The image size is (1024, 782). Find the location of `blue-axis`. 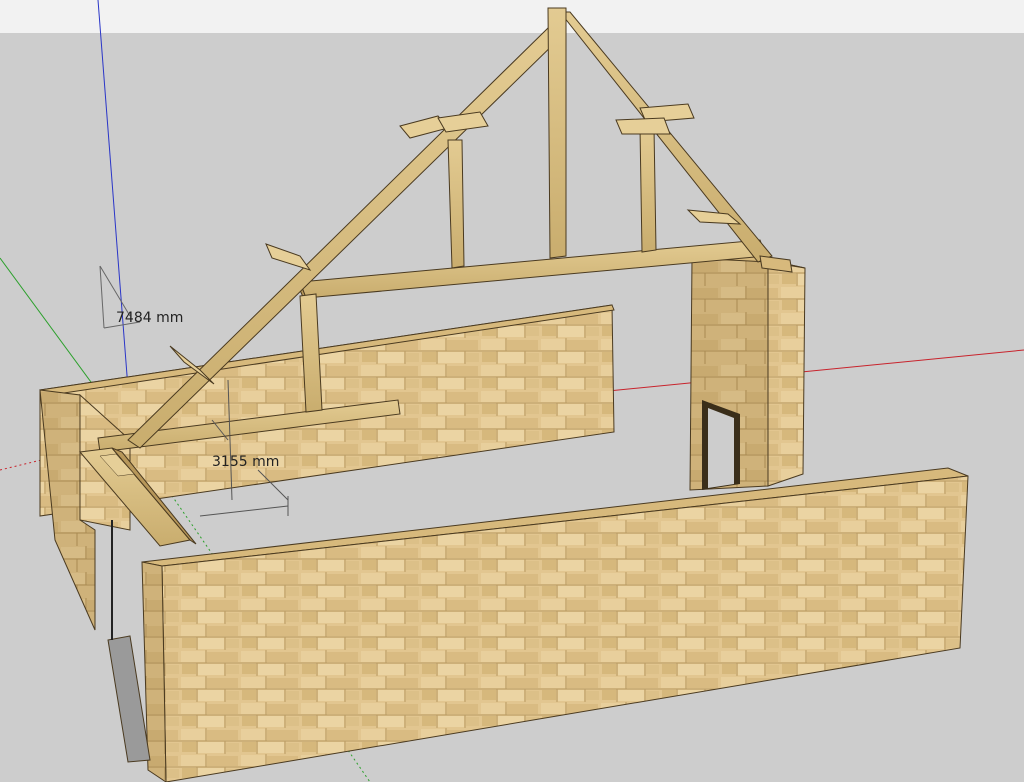

blue-axis is located at coordinates (115, 220).